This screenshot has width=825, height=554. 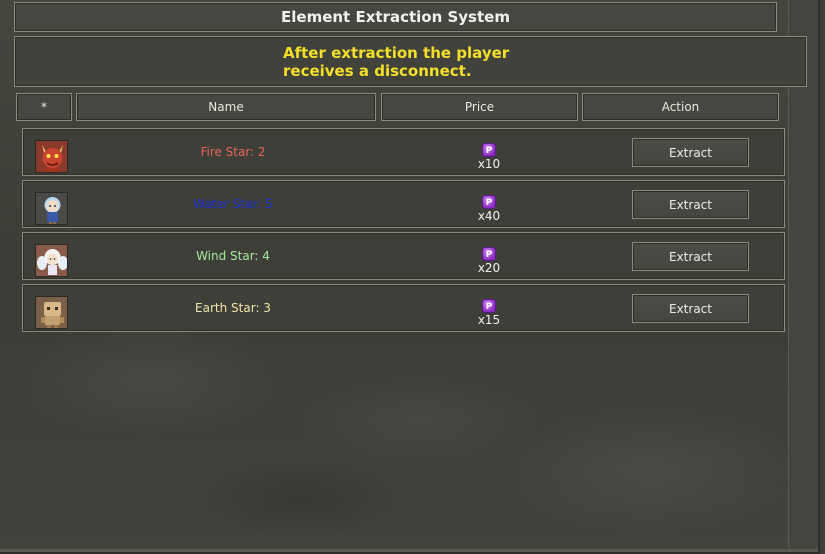 I want to click on price-cell: P x40, so click(x=489, y=206).